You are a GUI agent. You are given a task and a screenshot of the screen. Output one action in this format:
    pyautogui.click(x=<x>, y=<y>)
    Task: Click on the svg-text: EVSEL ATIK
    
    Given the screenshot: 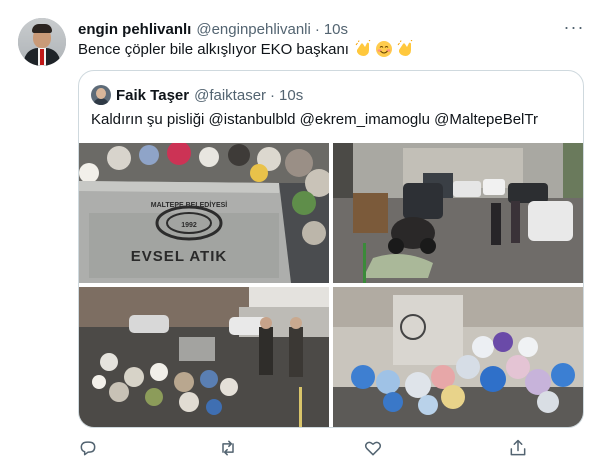 What is the action you would take?
    pyautogui.click(x=179, y=256)
    